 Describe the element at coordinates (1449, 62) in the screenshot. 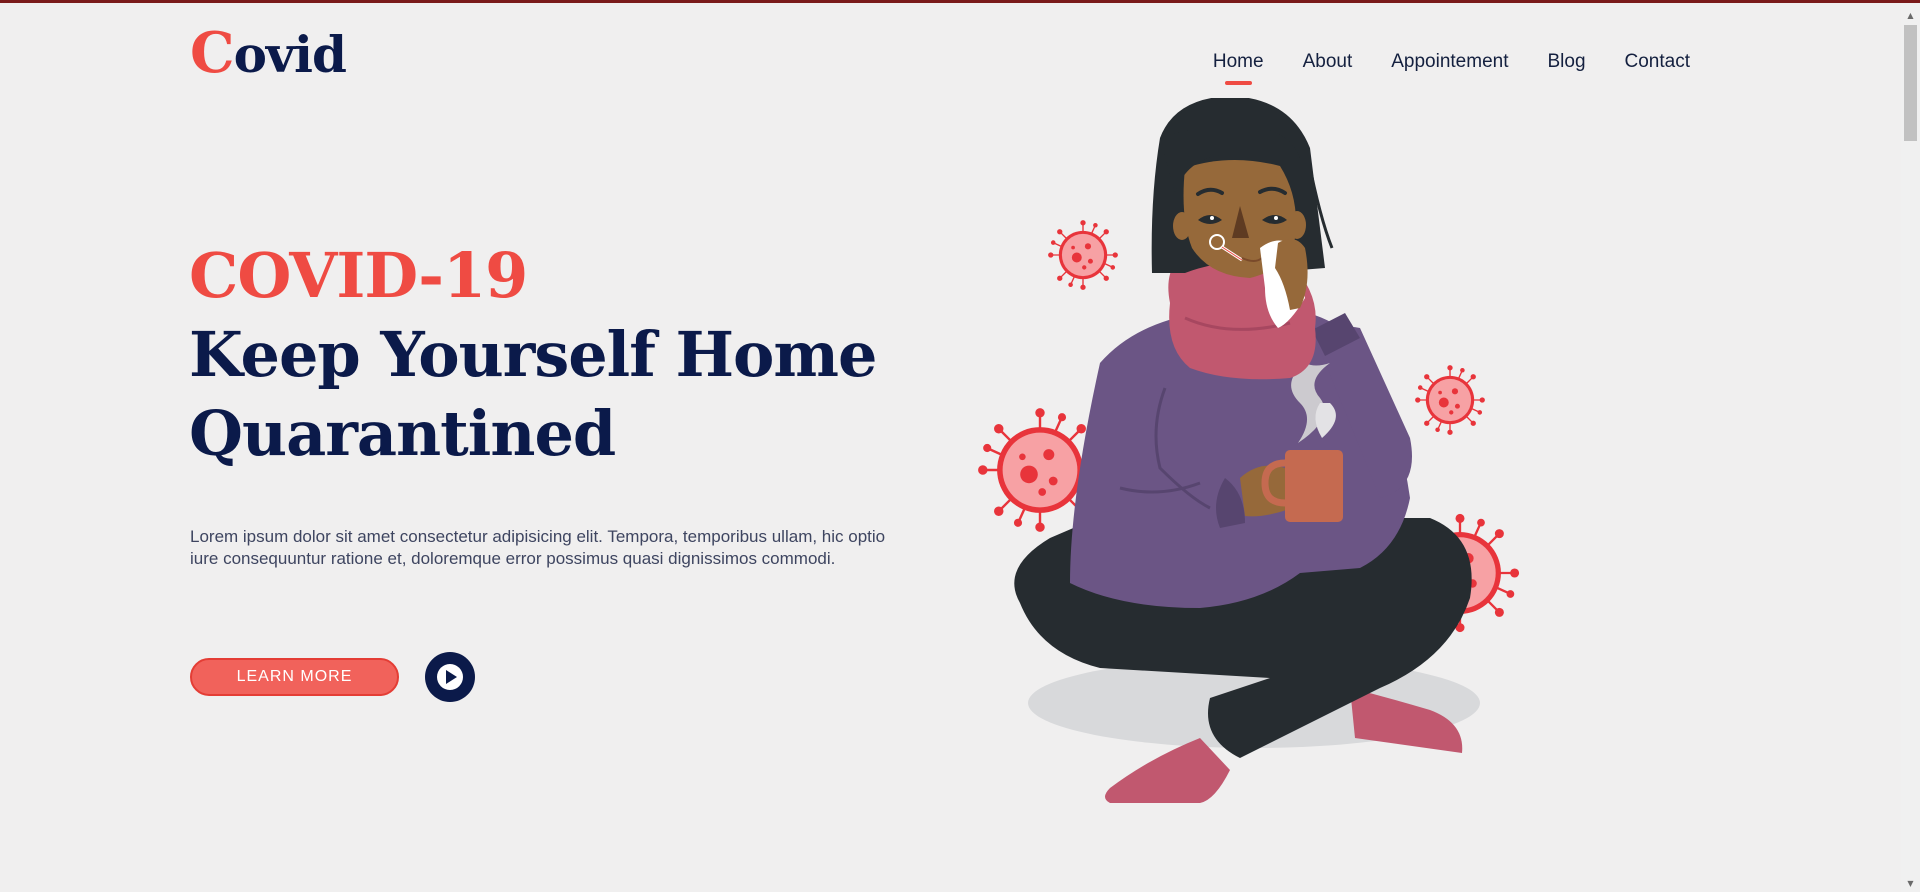

I see `nav-appointement: Appointement` at that location.